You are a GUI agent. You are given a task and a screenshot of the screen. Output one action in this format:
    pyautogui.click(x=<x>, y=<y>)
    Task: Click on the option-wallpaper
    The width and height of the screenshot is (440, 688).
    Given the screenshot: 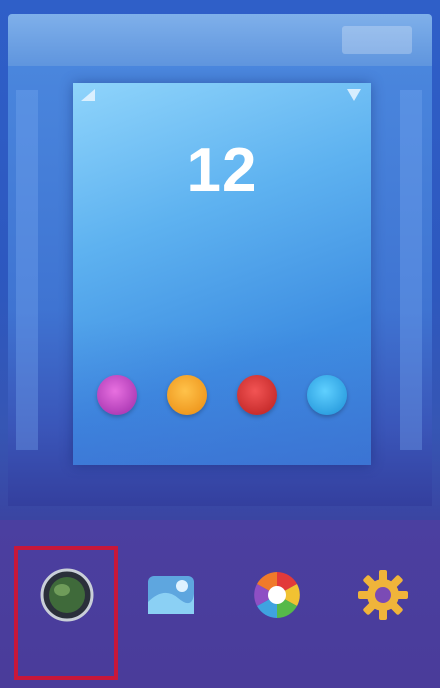 What is the action you would take?
    pyautogui.click(x=170, y=620)
    